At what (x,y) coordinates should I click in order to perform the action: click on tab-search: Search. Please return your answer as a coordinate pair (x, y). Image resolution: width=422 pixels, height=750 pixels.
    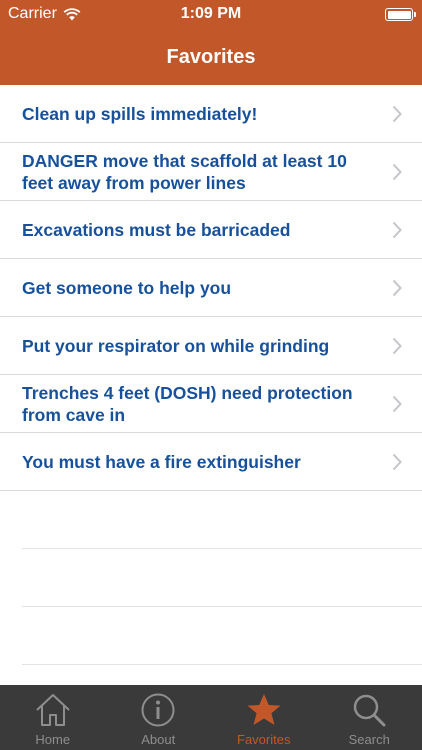
    Looking at the image, I should click on (369, 717).